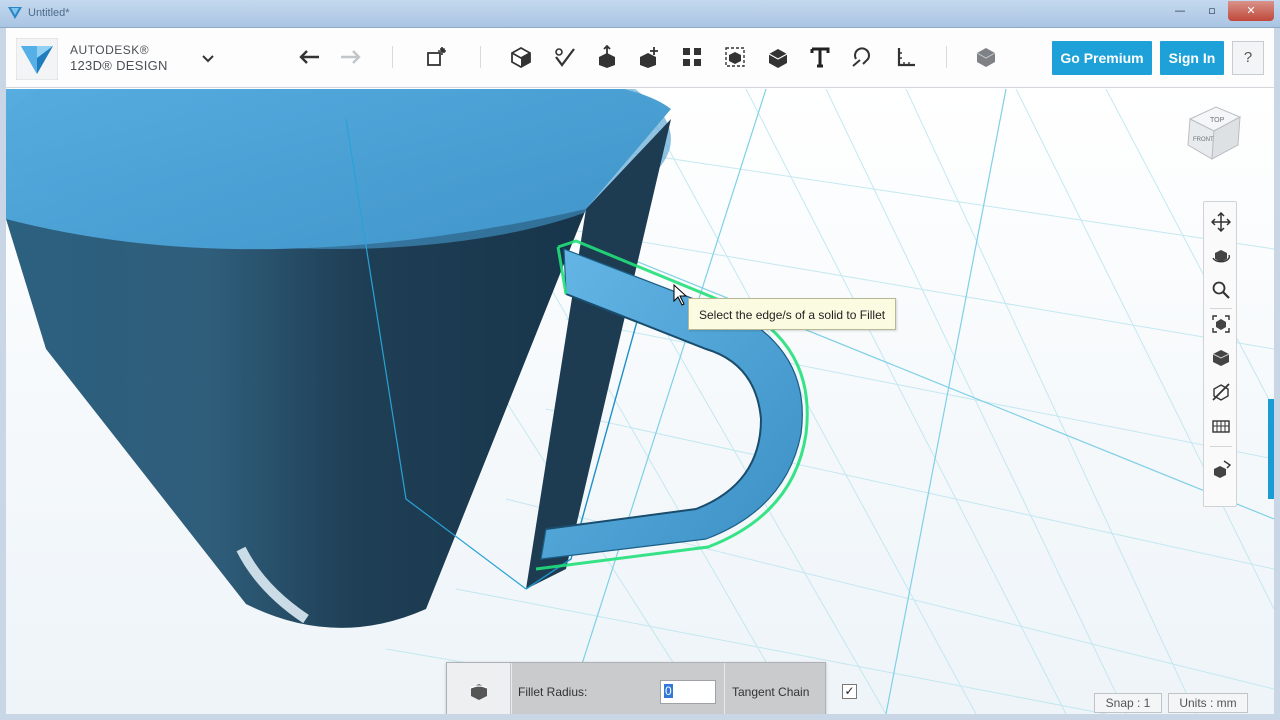 Image resolution: width=1280 pixels, height=720 pixels. What do you see at coordinates (479, 688) in the screenshot?
I see `fillet-tool-icon` at bounding box center [479, 688].